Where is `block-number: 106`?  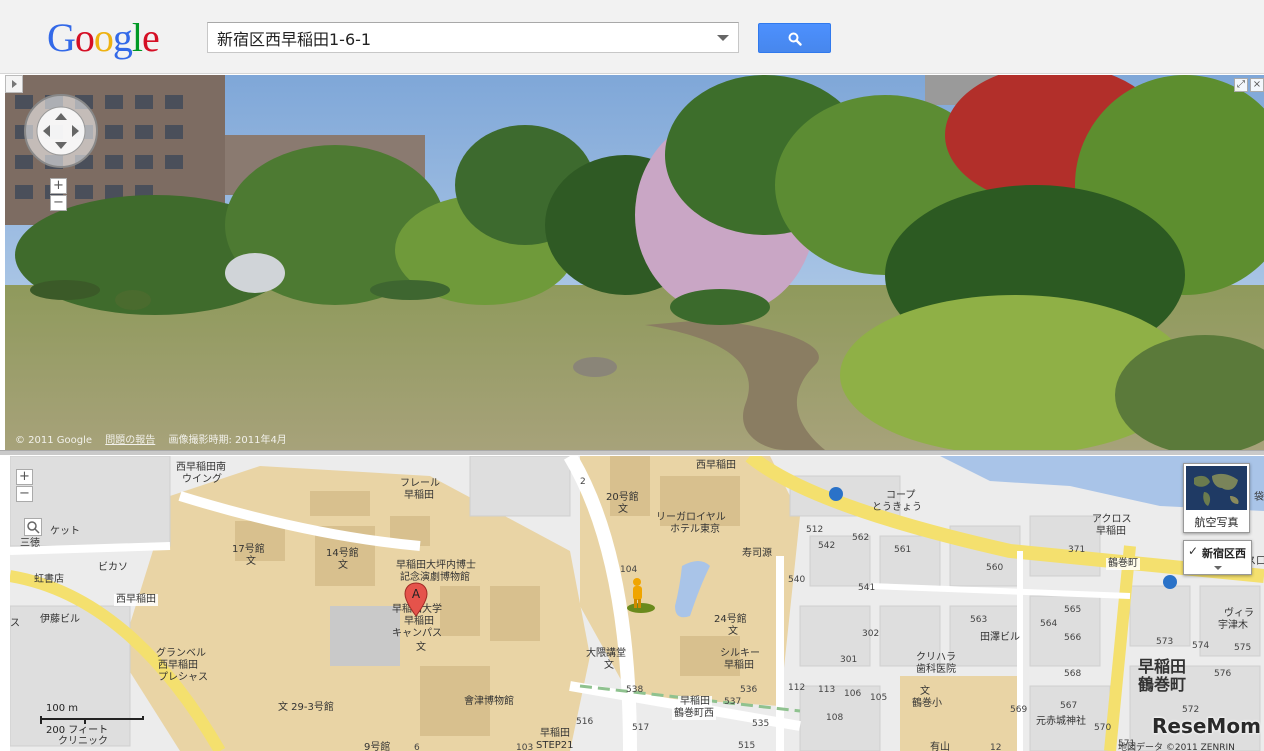 block-number: 106 is located at coordinates (853, 694).